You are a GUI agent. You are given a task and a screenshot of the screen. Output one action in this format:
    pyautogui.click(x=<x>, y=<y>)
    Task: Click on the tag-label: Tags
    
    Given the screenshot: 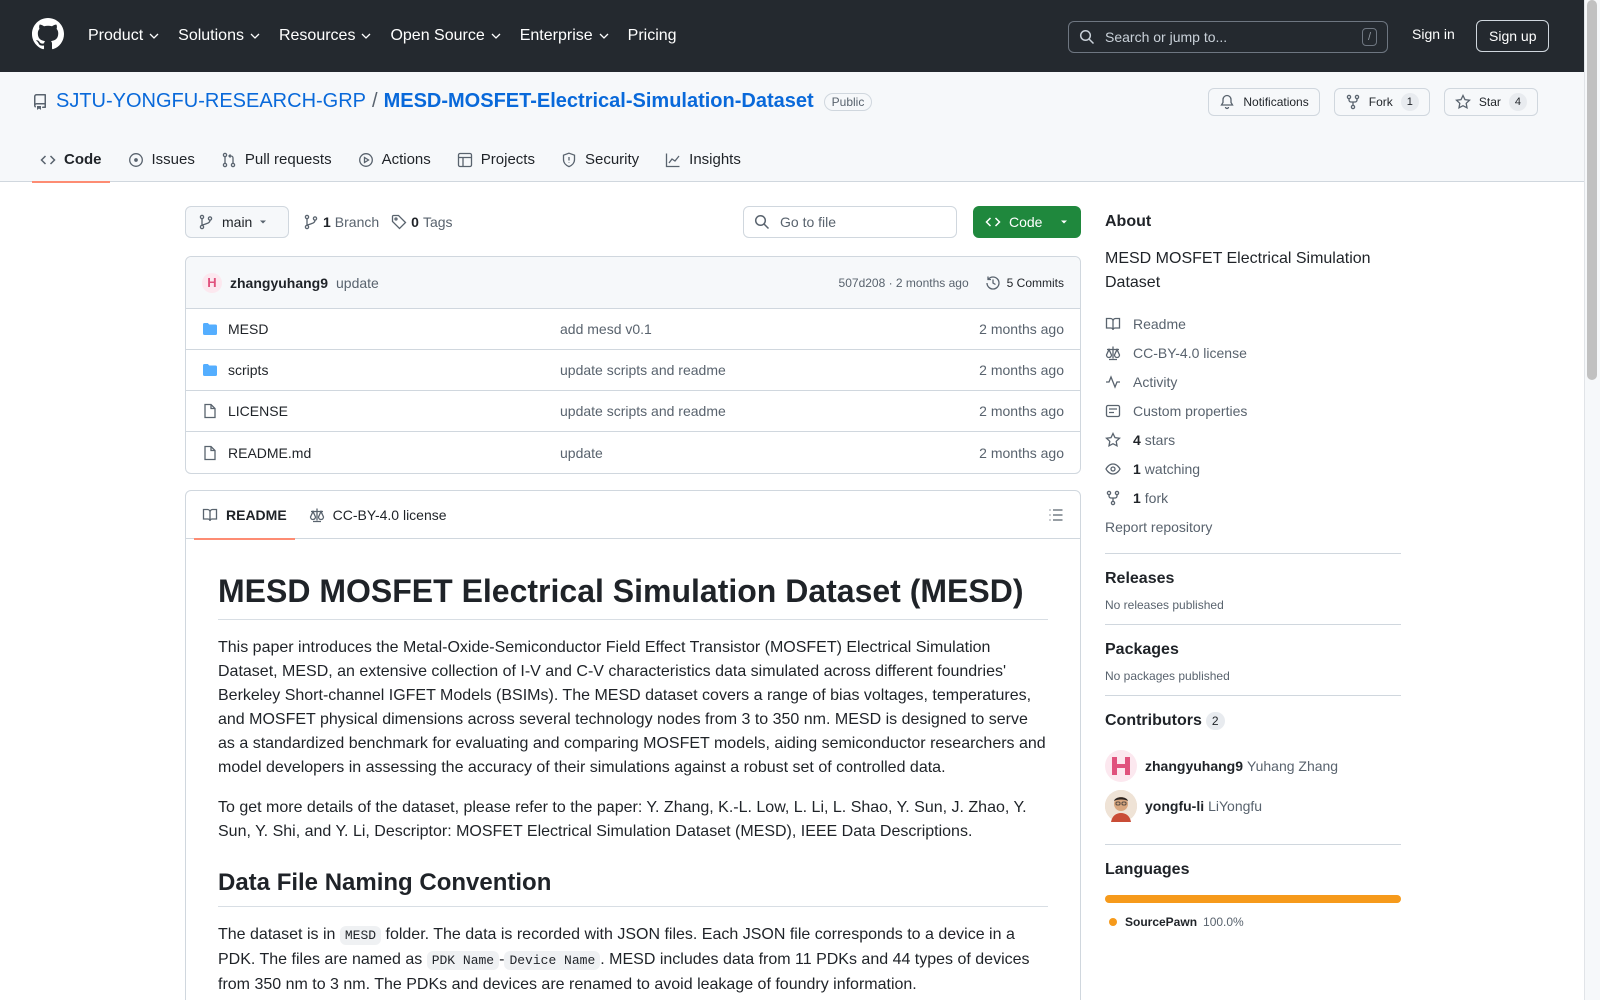 What is the action you would take?
    pyautogui.click(x=437, y=222)
    